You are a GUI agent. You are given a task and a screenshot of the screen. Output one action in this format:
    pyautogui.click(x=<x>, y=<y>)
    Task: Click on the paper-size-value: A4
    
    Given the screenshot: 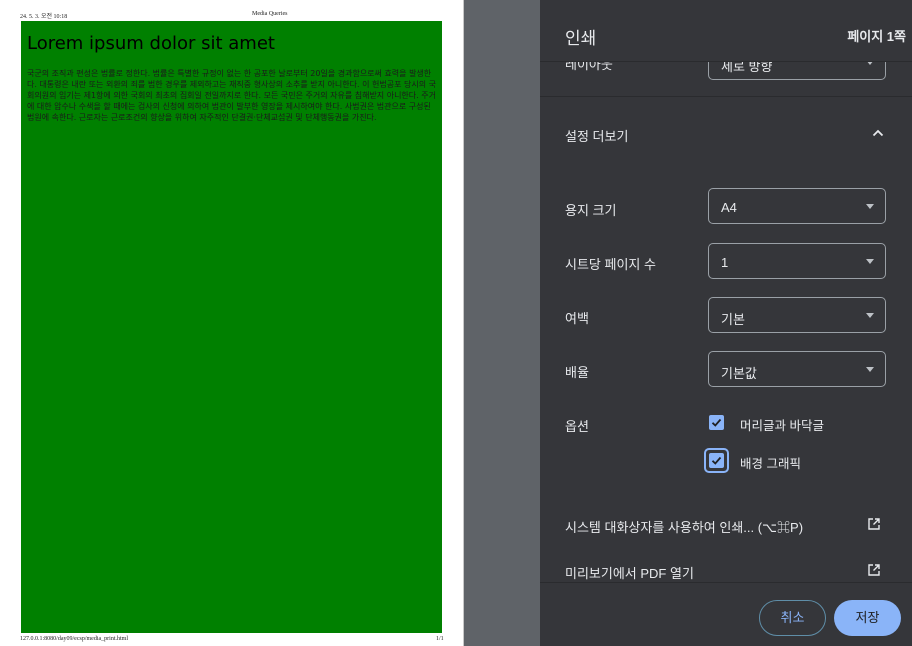 What is the action you would take?
    pyautogui.click(x=729, y=207)
    